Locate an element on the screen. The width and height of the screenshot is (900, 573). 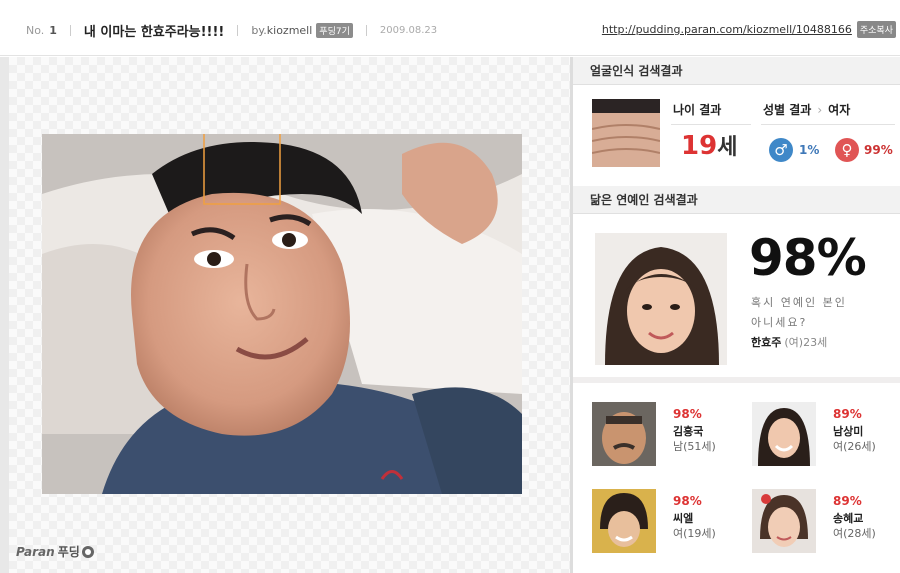
post-number: 1 is located at coordinates (53, 30).